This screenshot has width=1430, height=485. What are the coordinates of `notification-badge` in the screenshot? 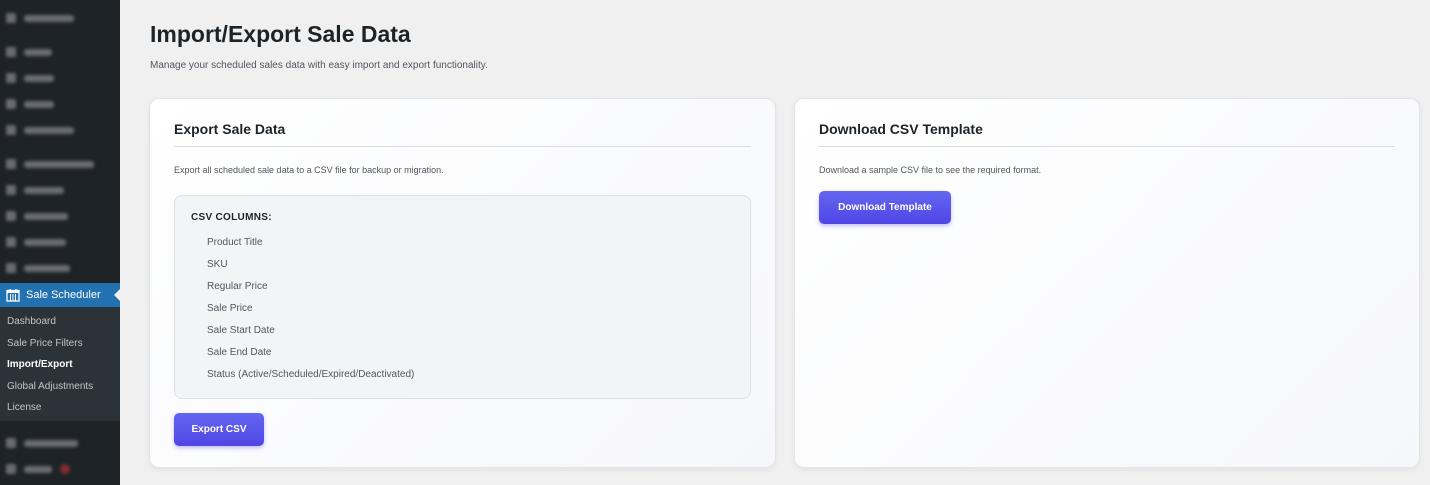 It's located at (65, 469).